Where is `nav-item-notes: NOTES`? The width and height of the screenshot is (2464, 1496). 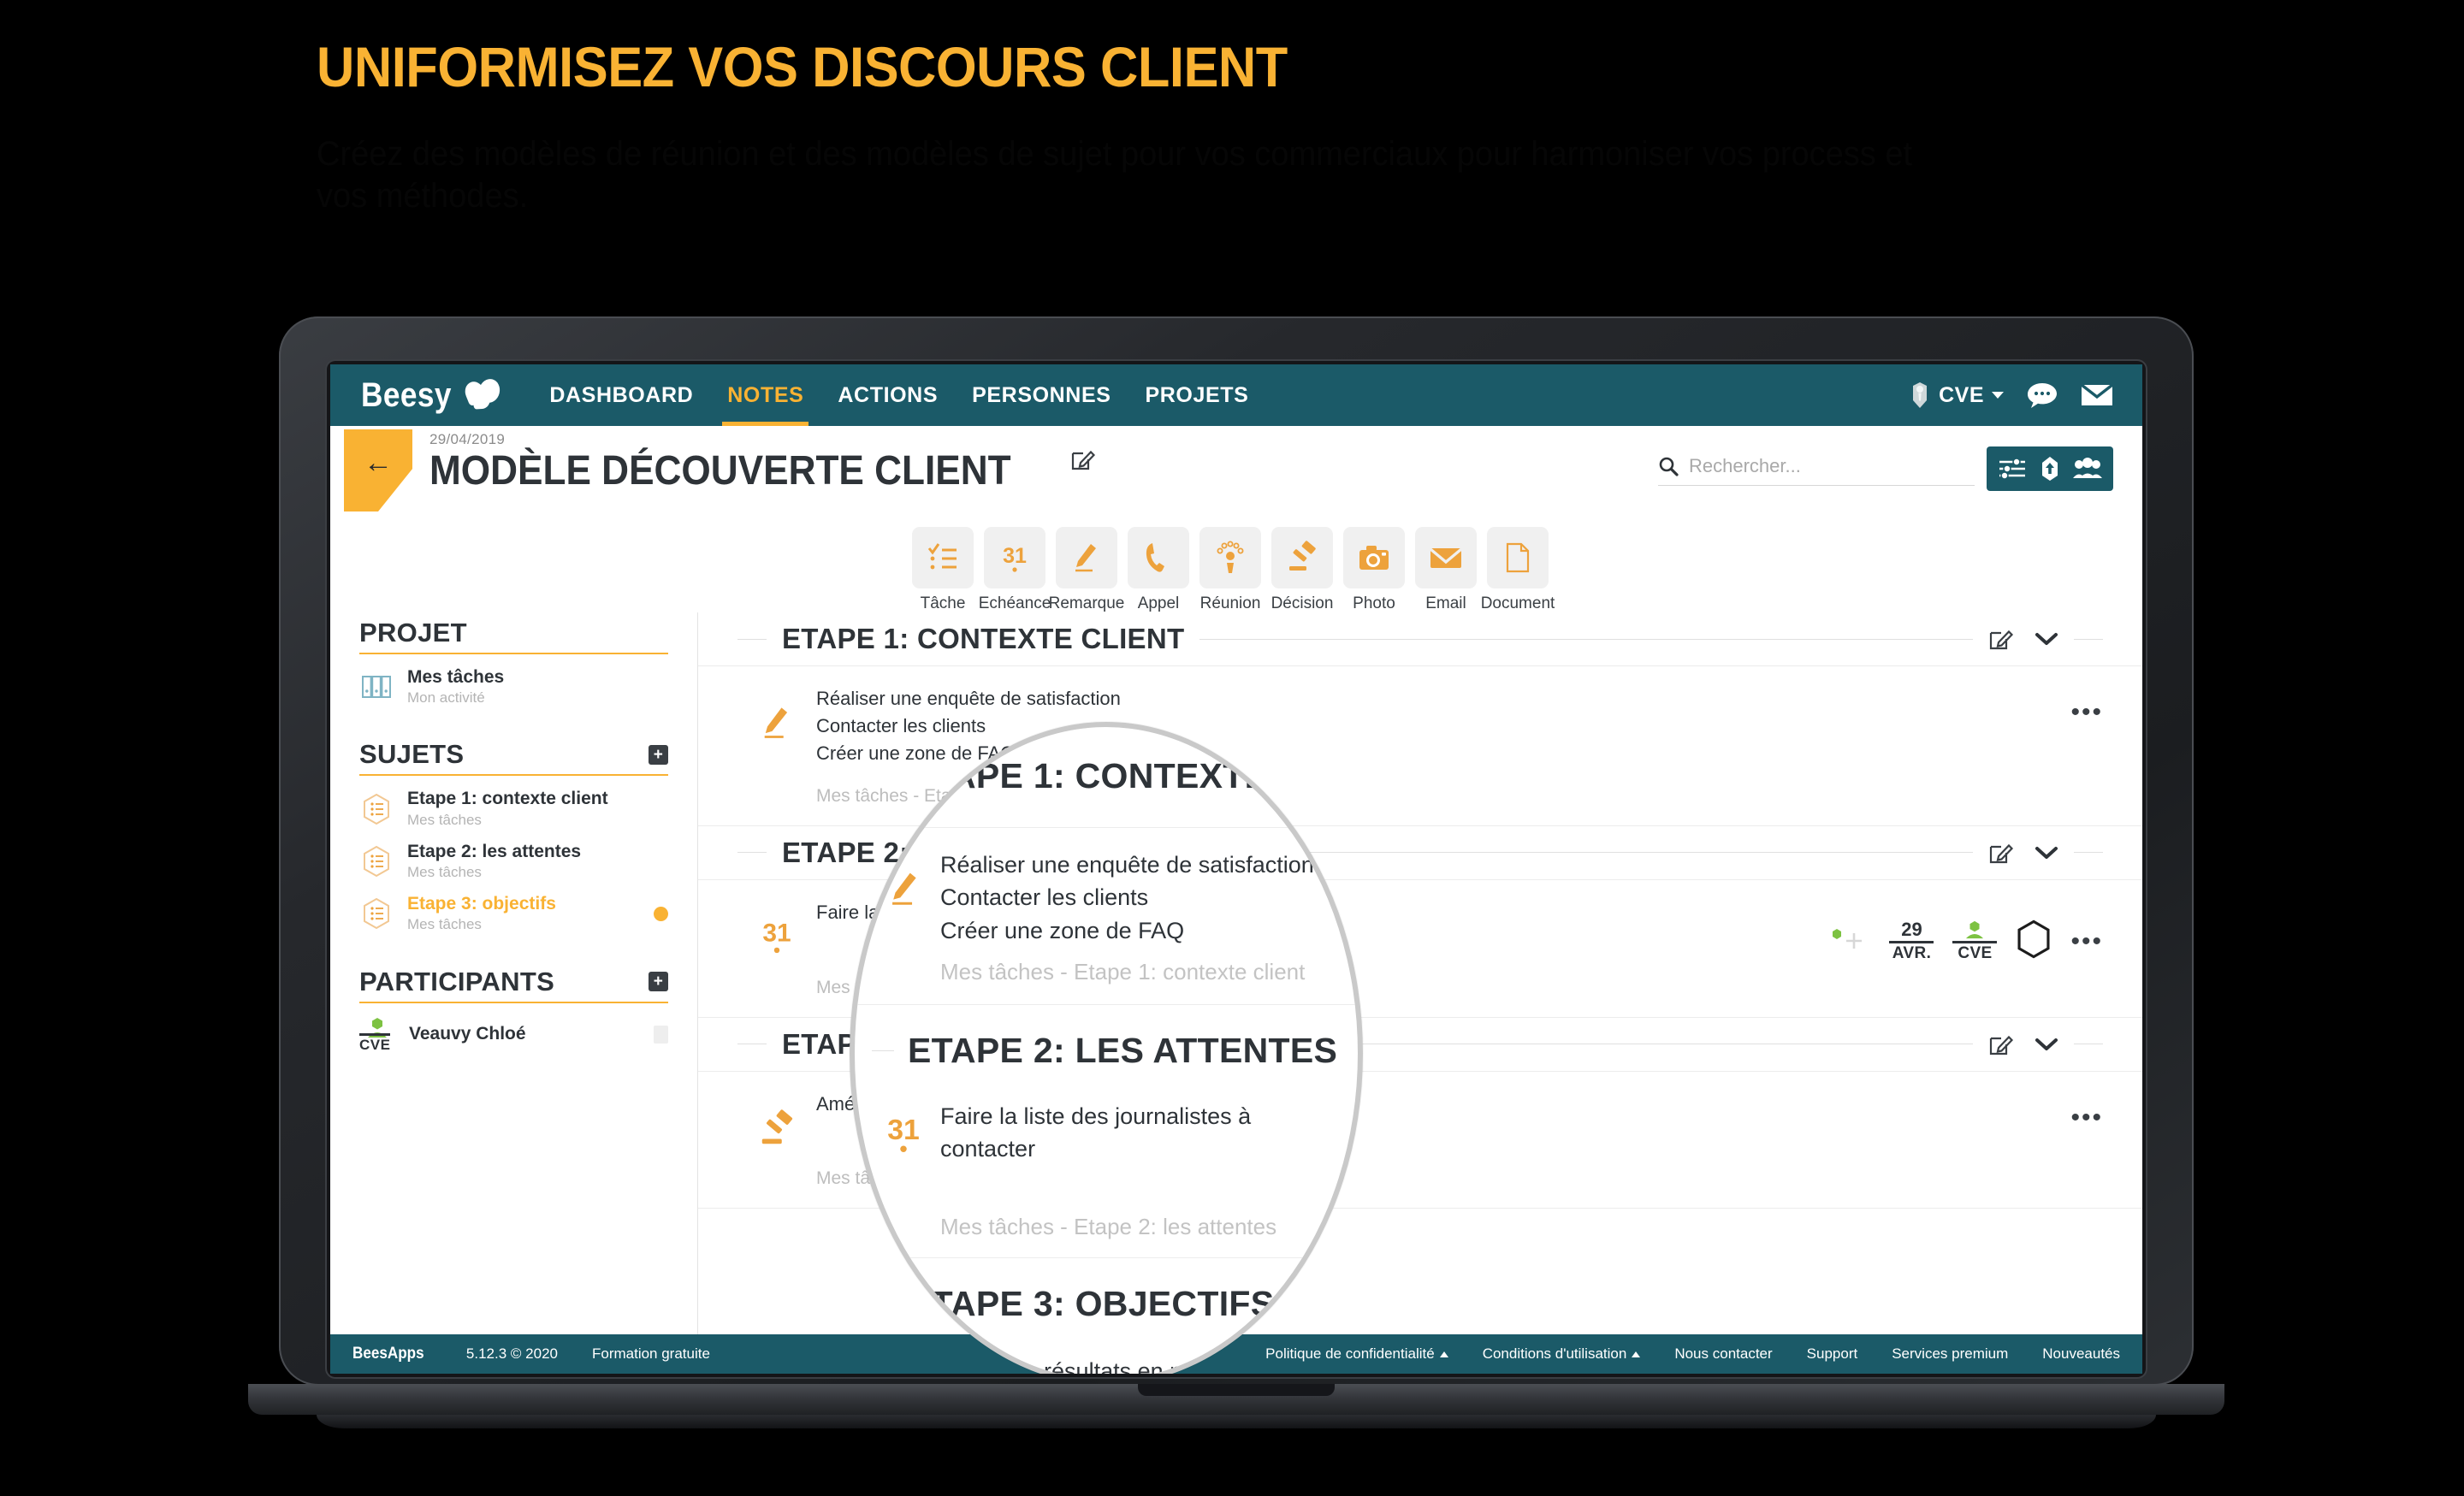
nav-item-notes: NOTES is located at coordinates (765, 398).